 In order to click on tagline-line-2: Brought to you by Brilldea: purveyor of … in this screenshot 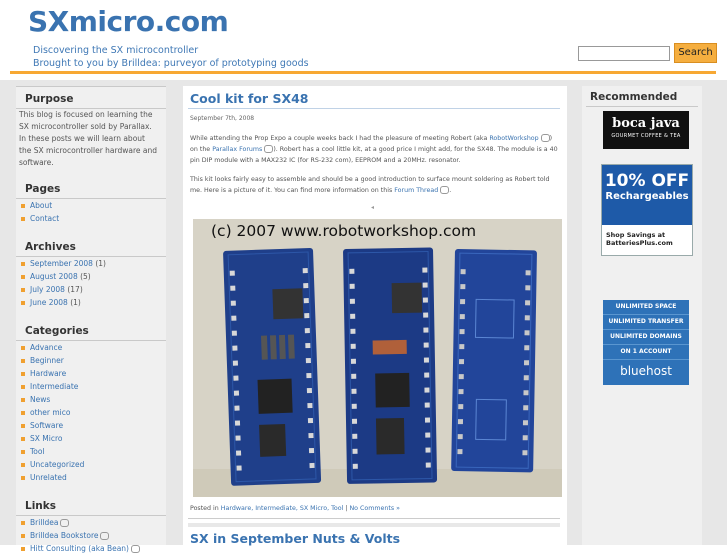, I will do `click(171, 63)`.